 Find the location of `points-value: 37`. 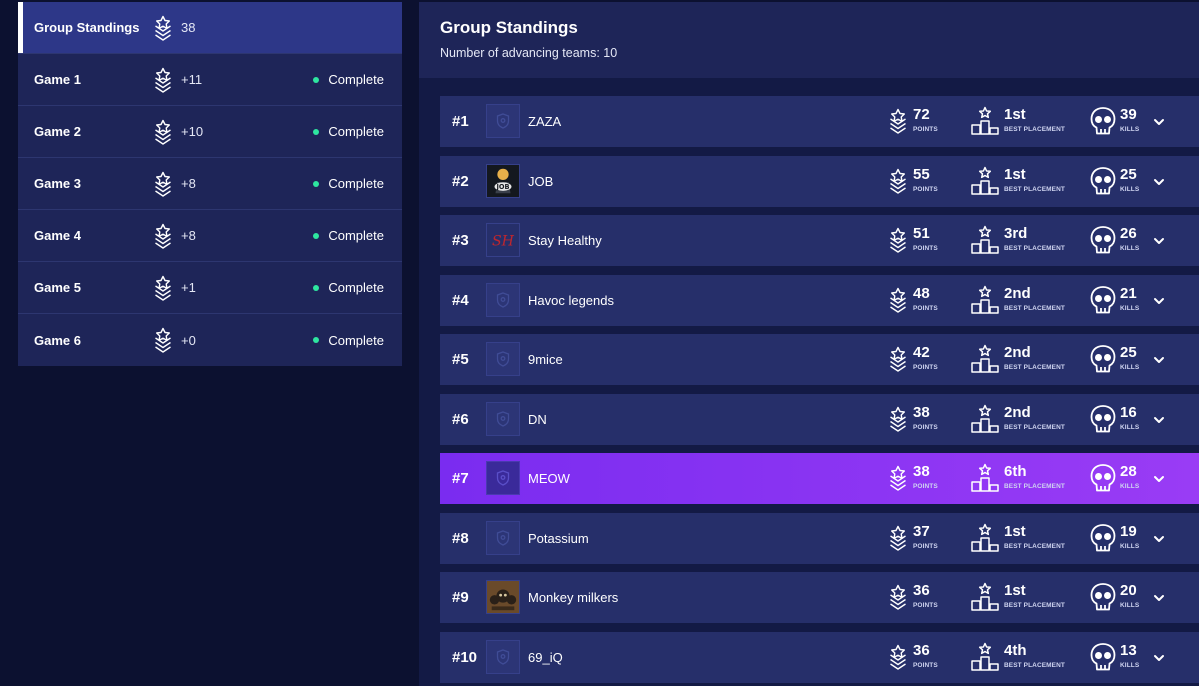

points-value: 37 is located at coordinates (921, 531).